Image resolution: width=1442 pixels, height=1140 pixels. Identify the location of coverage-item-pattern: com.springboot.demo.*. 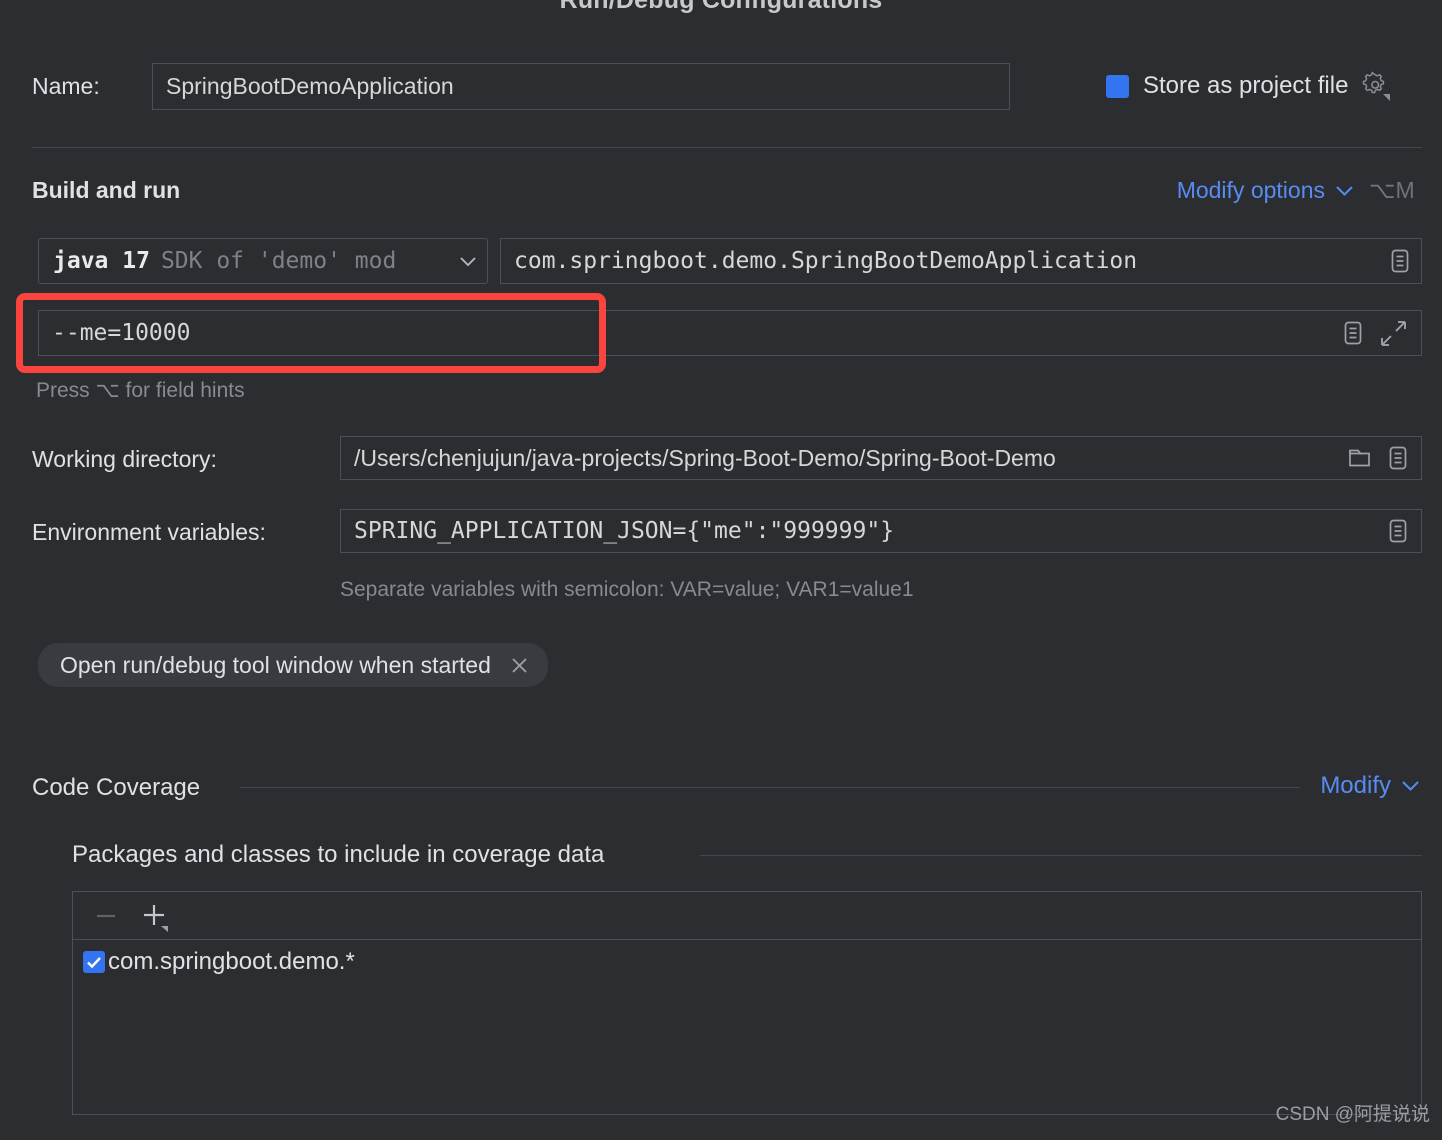
(231, 961).